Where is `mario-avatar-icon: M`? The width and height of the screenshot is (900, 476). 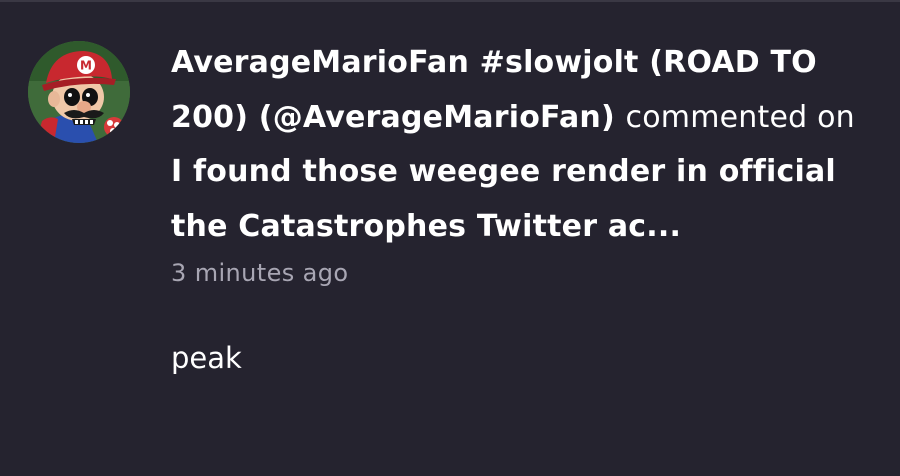
mario-avatar-icon: M is located at coordinates (79, 92).